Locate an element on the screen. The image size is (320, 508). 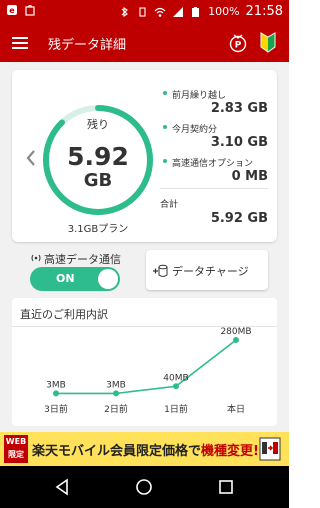
tag-line-2: 限定 is located at coordinates (16, 454).